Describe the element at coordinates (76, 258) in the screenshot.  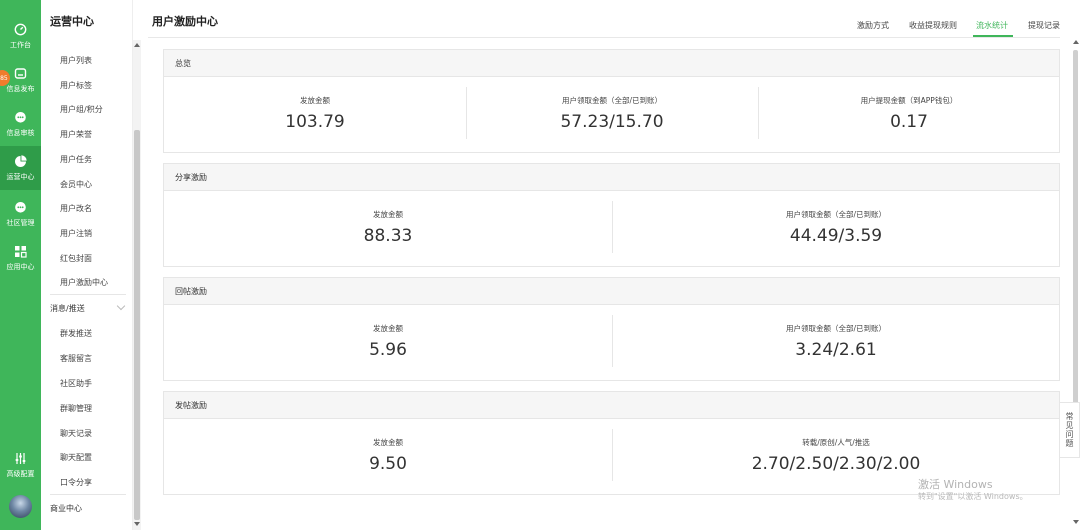
I see `menu-item-red-packet-cover: 红包封面` at that location.